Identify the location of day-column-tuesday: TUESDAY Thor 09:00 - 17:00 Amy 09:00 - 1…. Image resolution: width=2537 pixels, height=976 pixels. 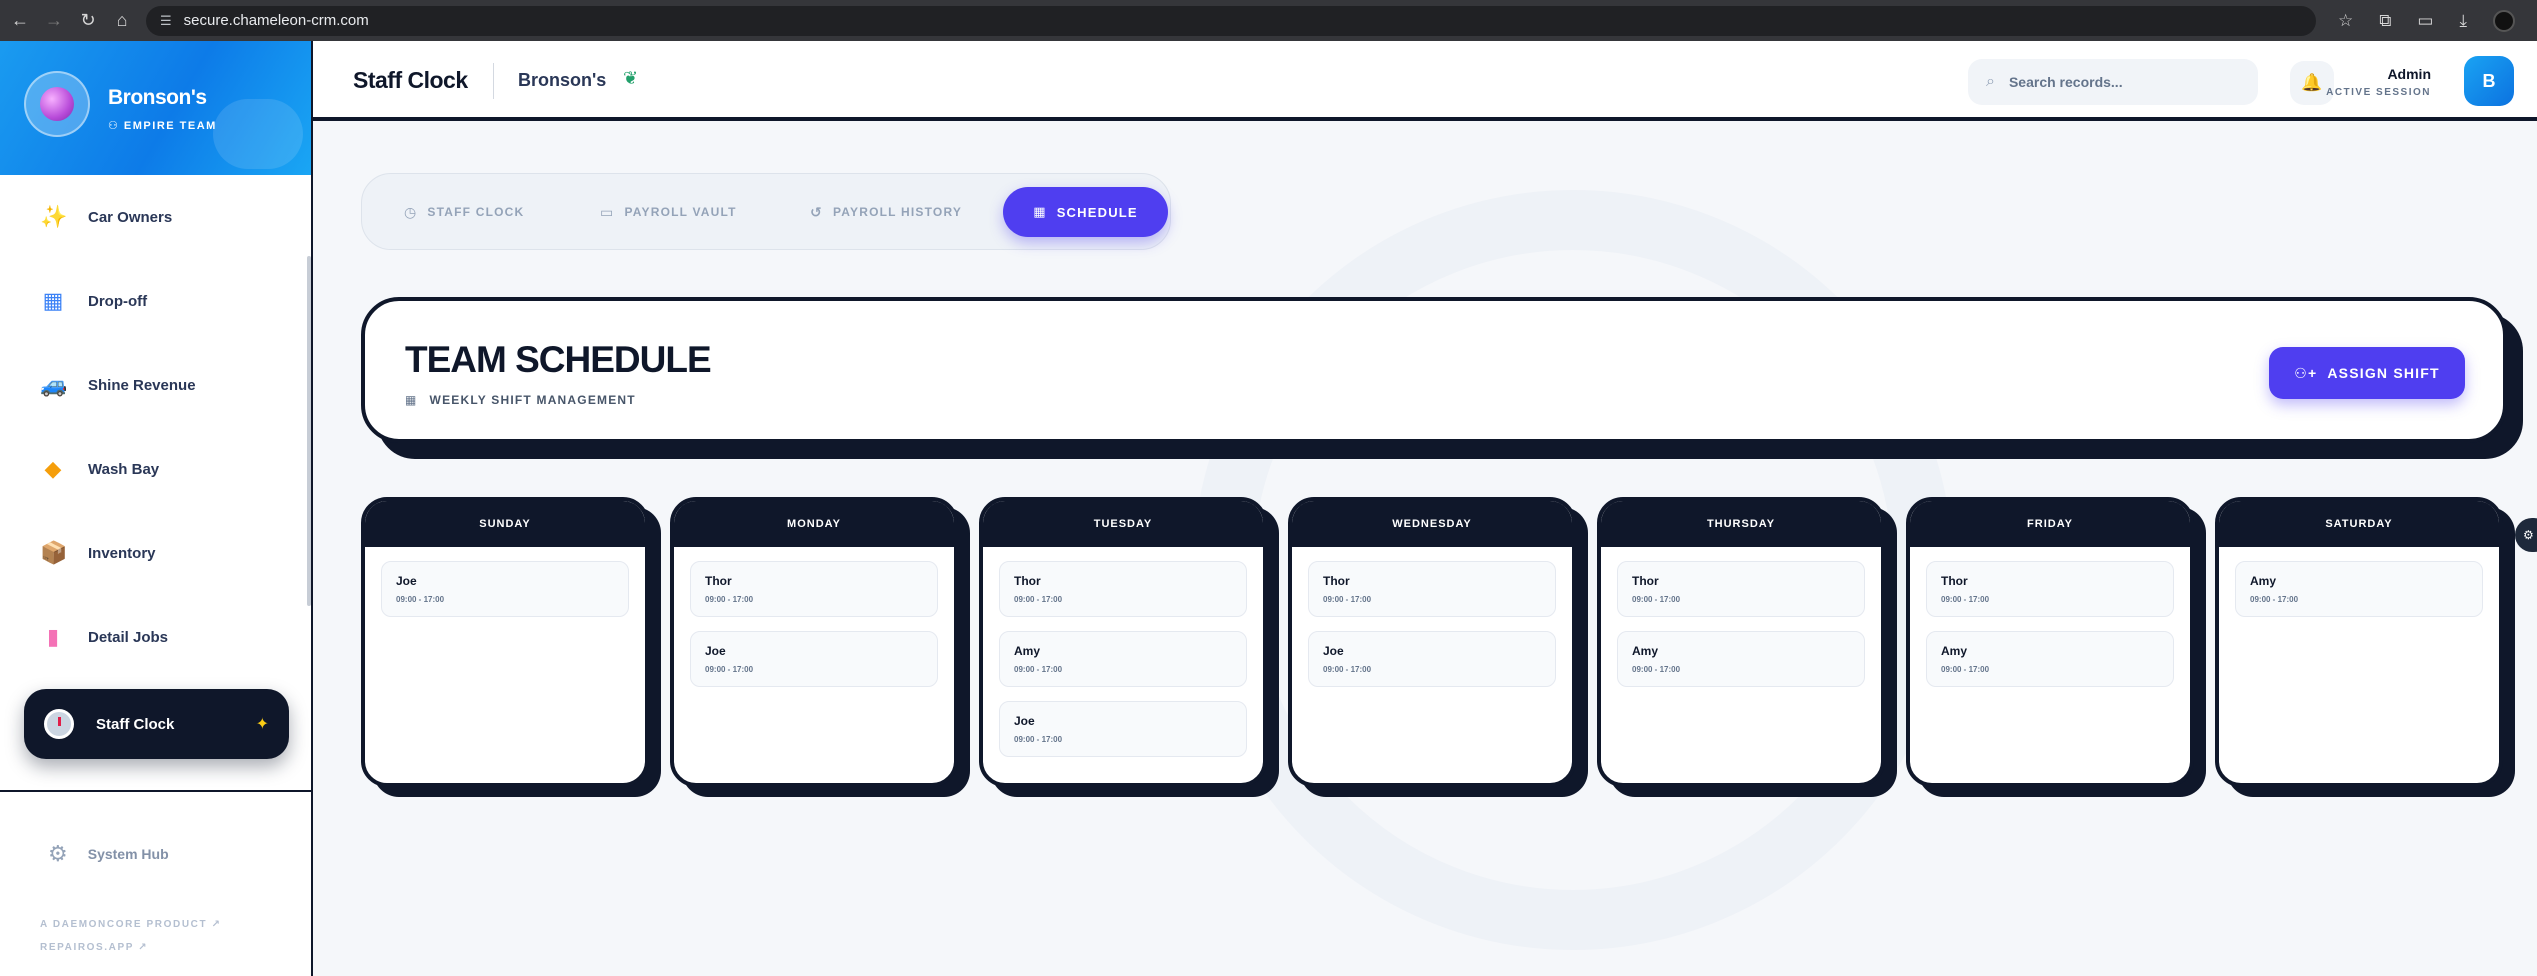
(1123, 642).